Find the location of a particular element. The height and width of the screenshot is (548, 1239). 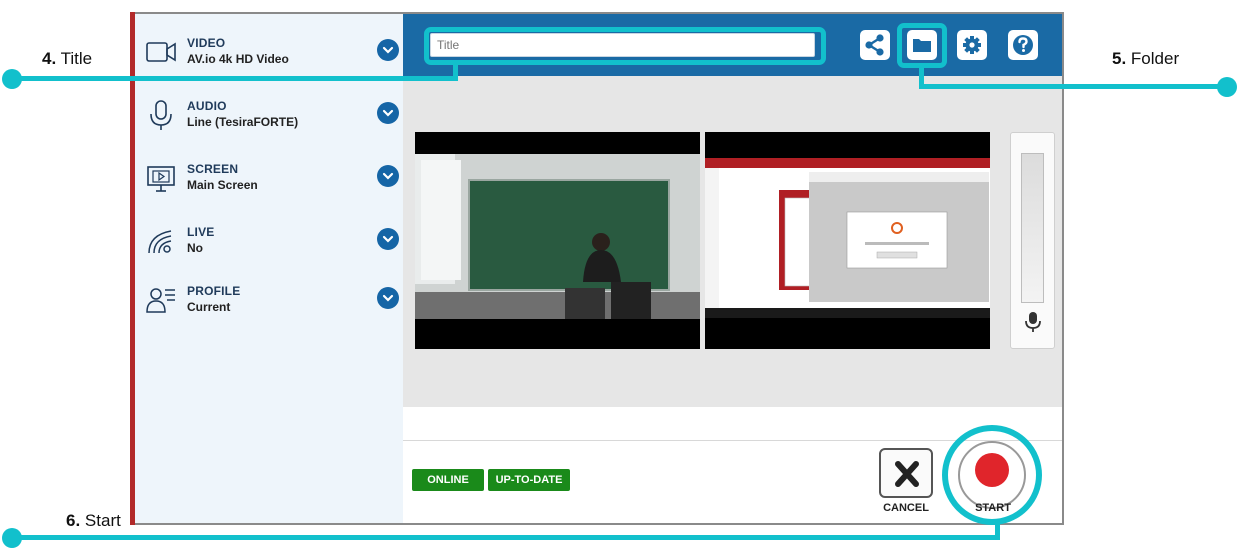

start-button is located at coordinates (992, 475).